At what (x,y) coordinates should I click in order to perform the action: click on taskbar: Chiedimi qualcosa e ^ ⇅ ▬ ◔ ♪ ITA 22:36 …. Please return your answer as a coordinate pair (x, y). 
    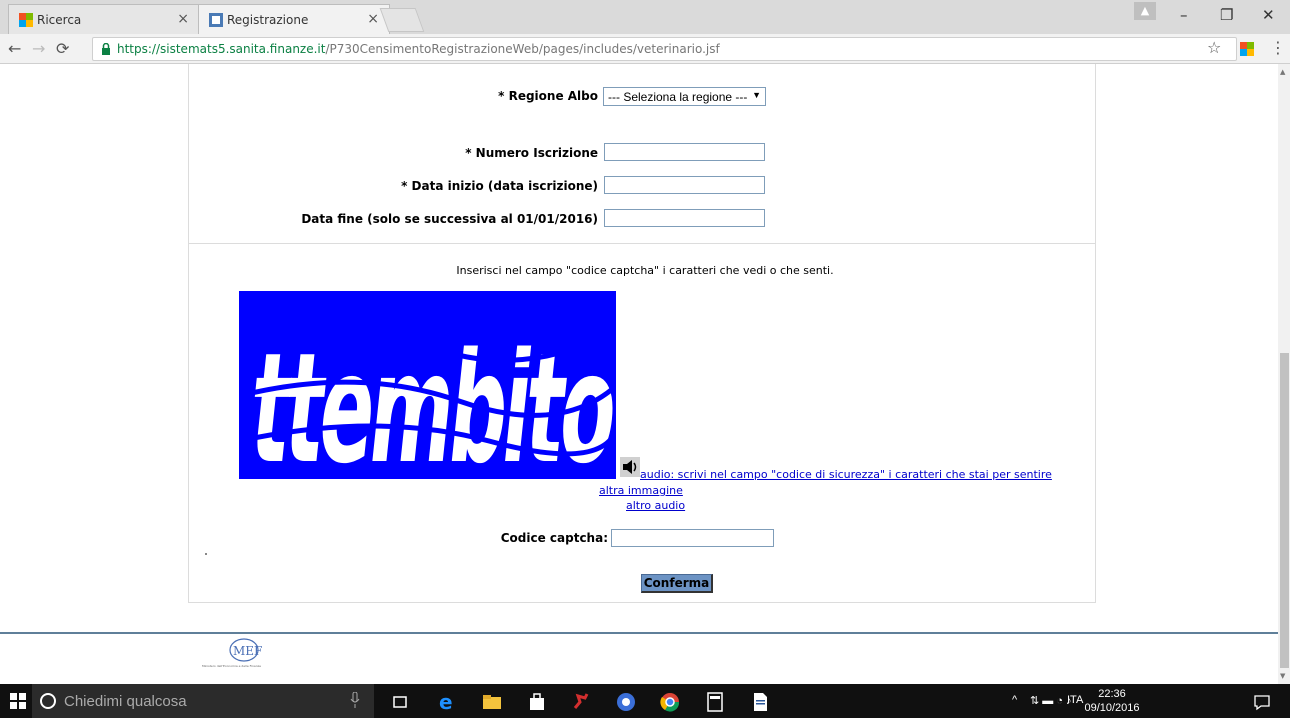
    Looking at the image, I should click on (645, 701).